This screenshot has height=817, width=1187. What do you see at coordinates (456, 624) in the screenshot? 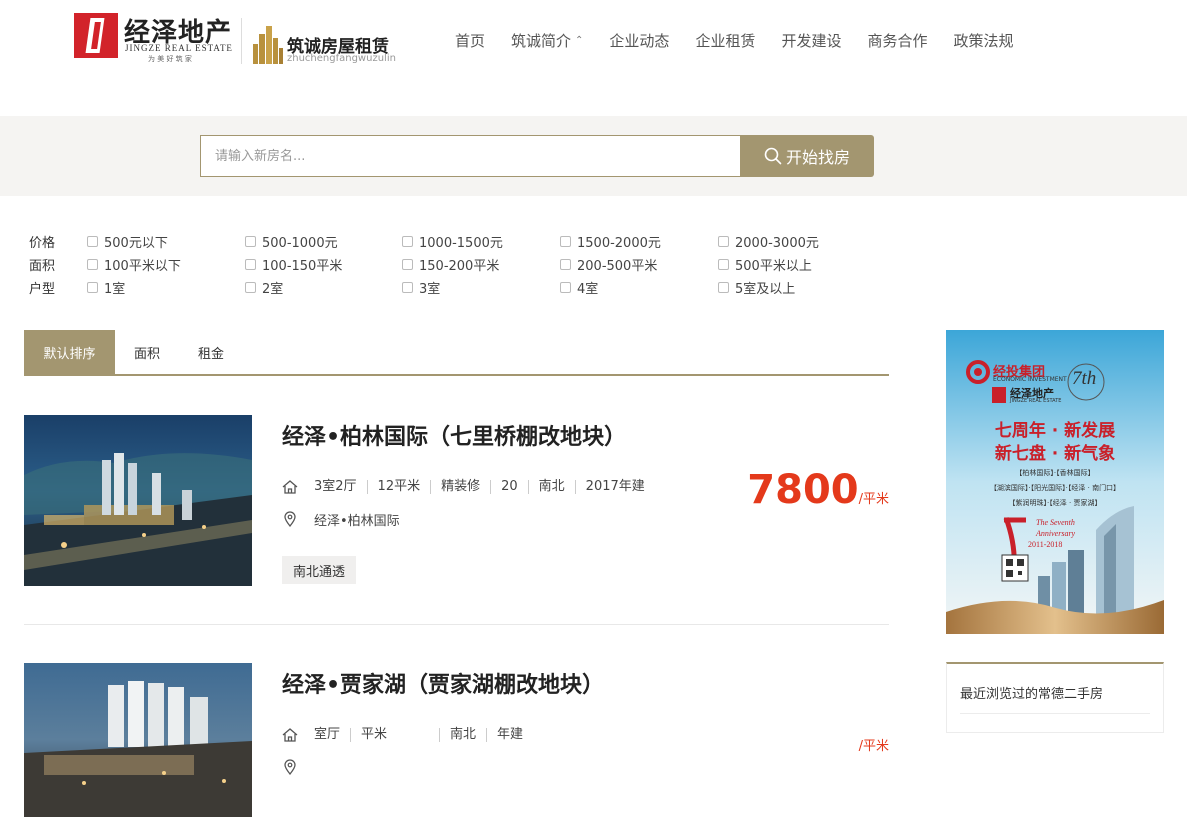
I see `listing-divider` at bounding box center [456, 624].